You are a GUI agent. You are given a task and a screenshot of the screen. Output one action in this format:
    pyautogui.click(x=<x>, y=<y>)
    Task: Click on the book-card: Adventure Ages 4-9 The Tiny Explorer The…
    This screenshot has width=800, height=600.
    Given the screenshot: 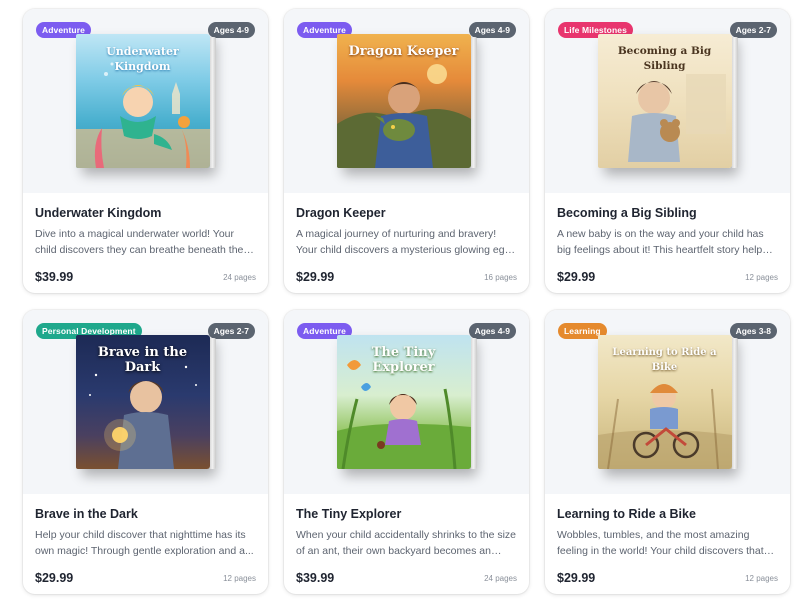 What is the action you would take?
    pyautogui.click(x=406, y=452)
    